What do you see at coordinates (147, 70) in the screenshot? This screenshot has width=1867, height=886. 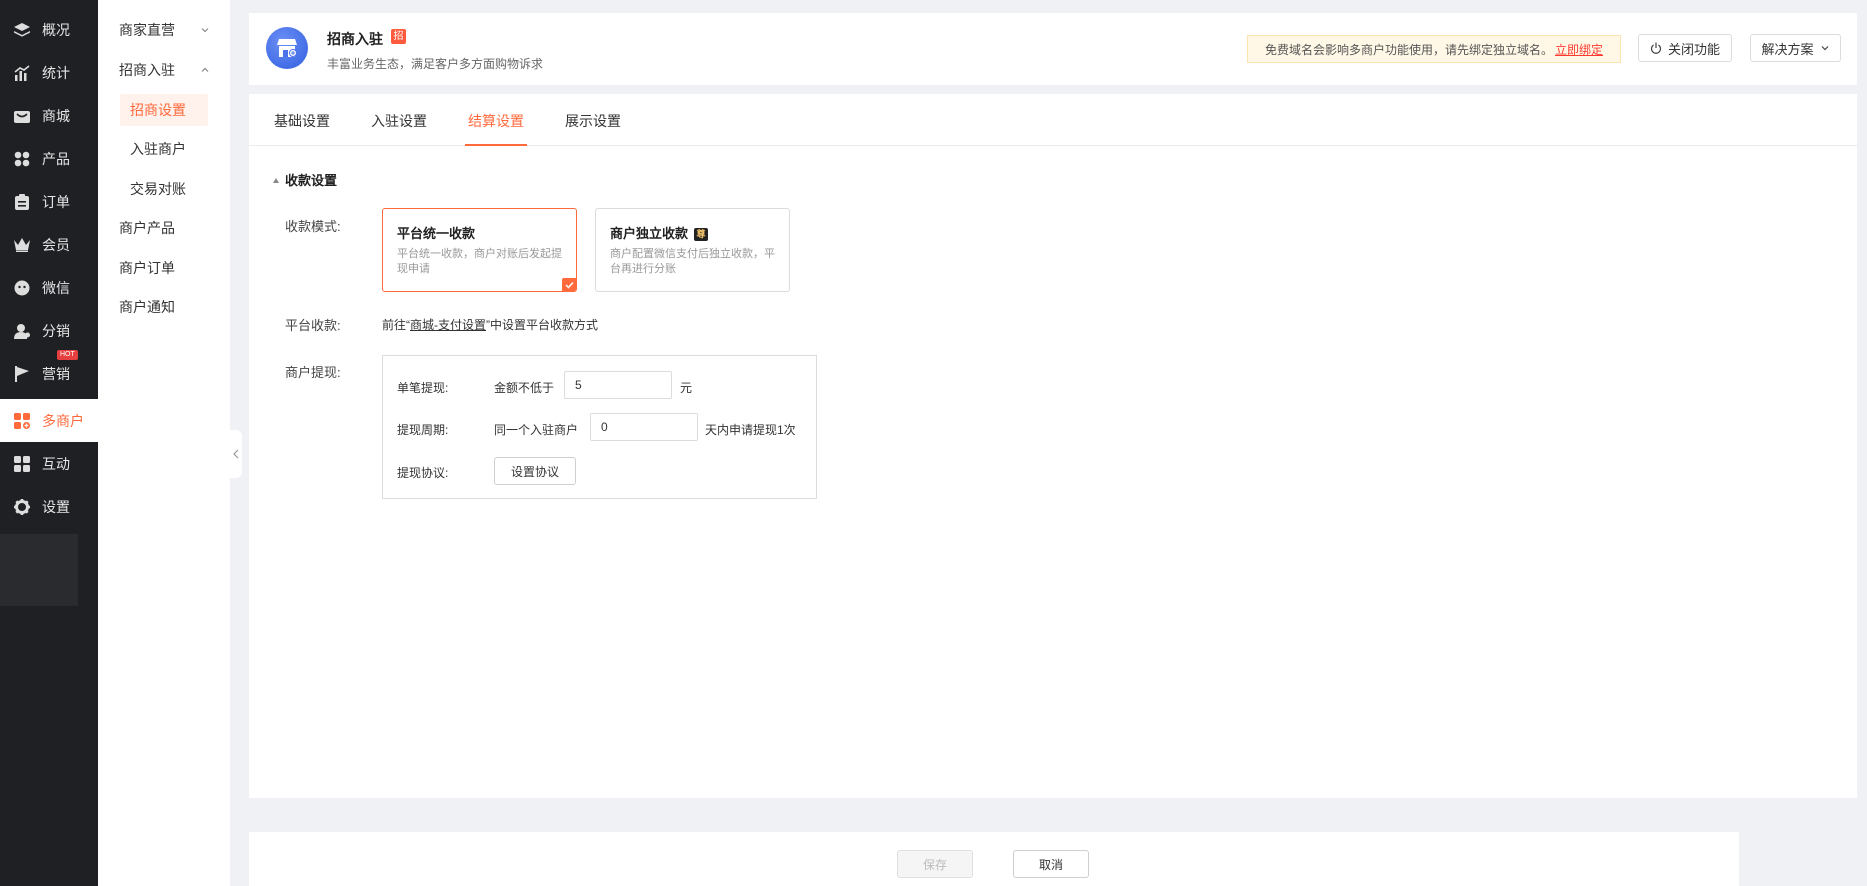 I see `subnav-label: 招商入驻` at bounding box center [147, 70].